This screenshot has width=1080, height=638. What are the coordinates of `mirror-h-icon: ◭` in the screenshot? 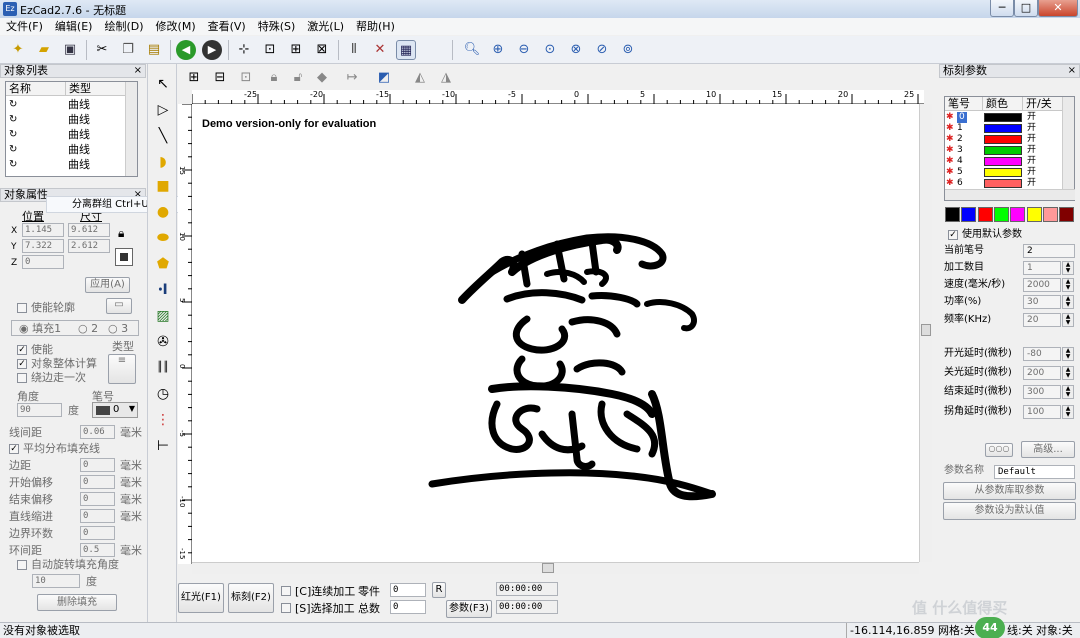 It's located at (420, 78).